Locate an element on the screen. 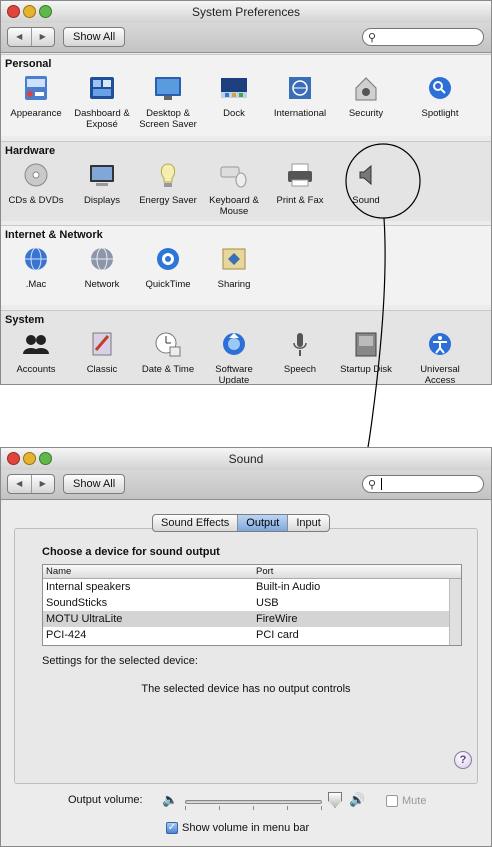 Image resolution: width=492 pixels, height=847 pixels. international-icon is located at coordinates (300, 88).